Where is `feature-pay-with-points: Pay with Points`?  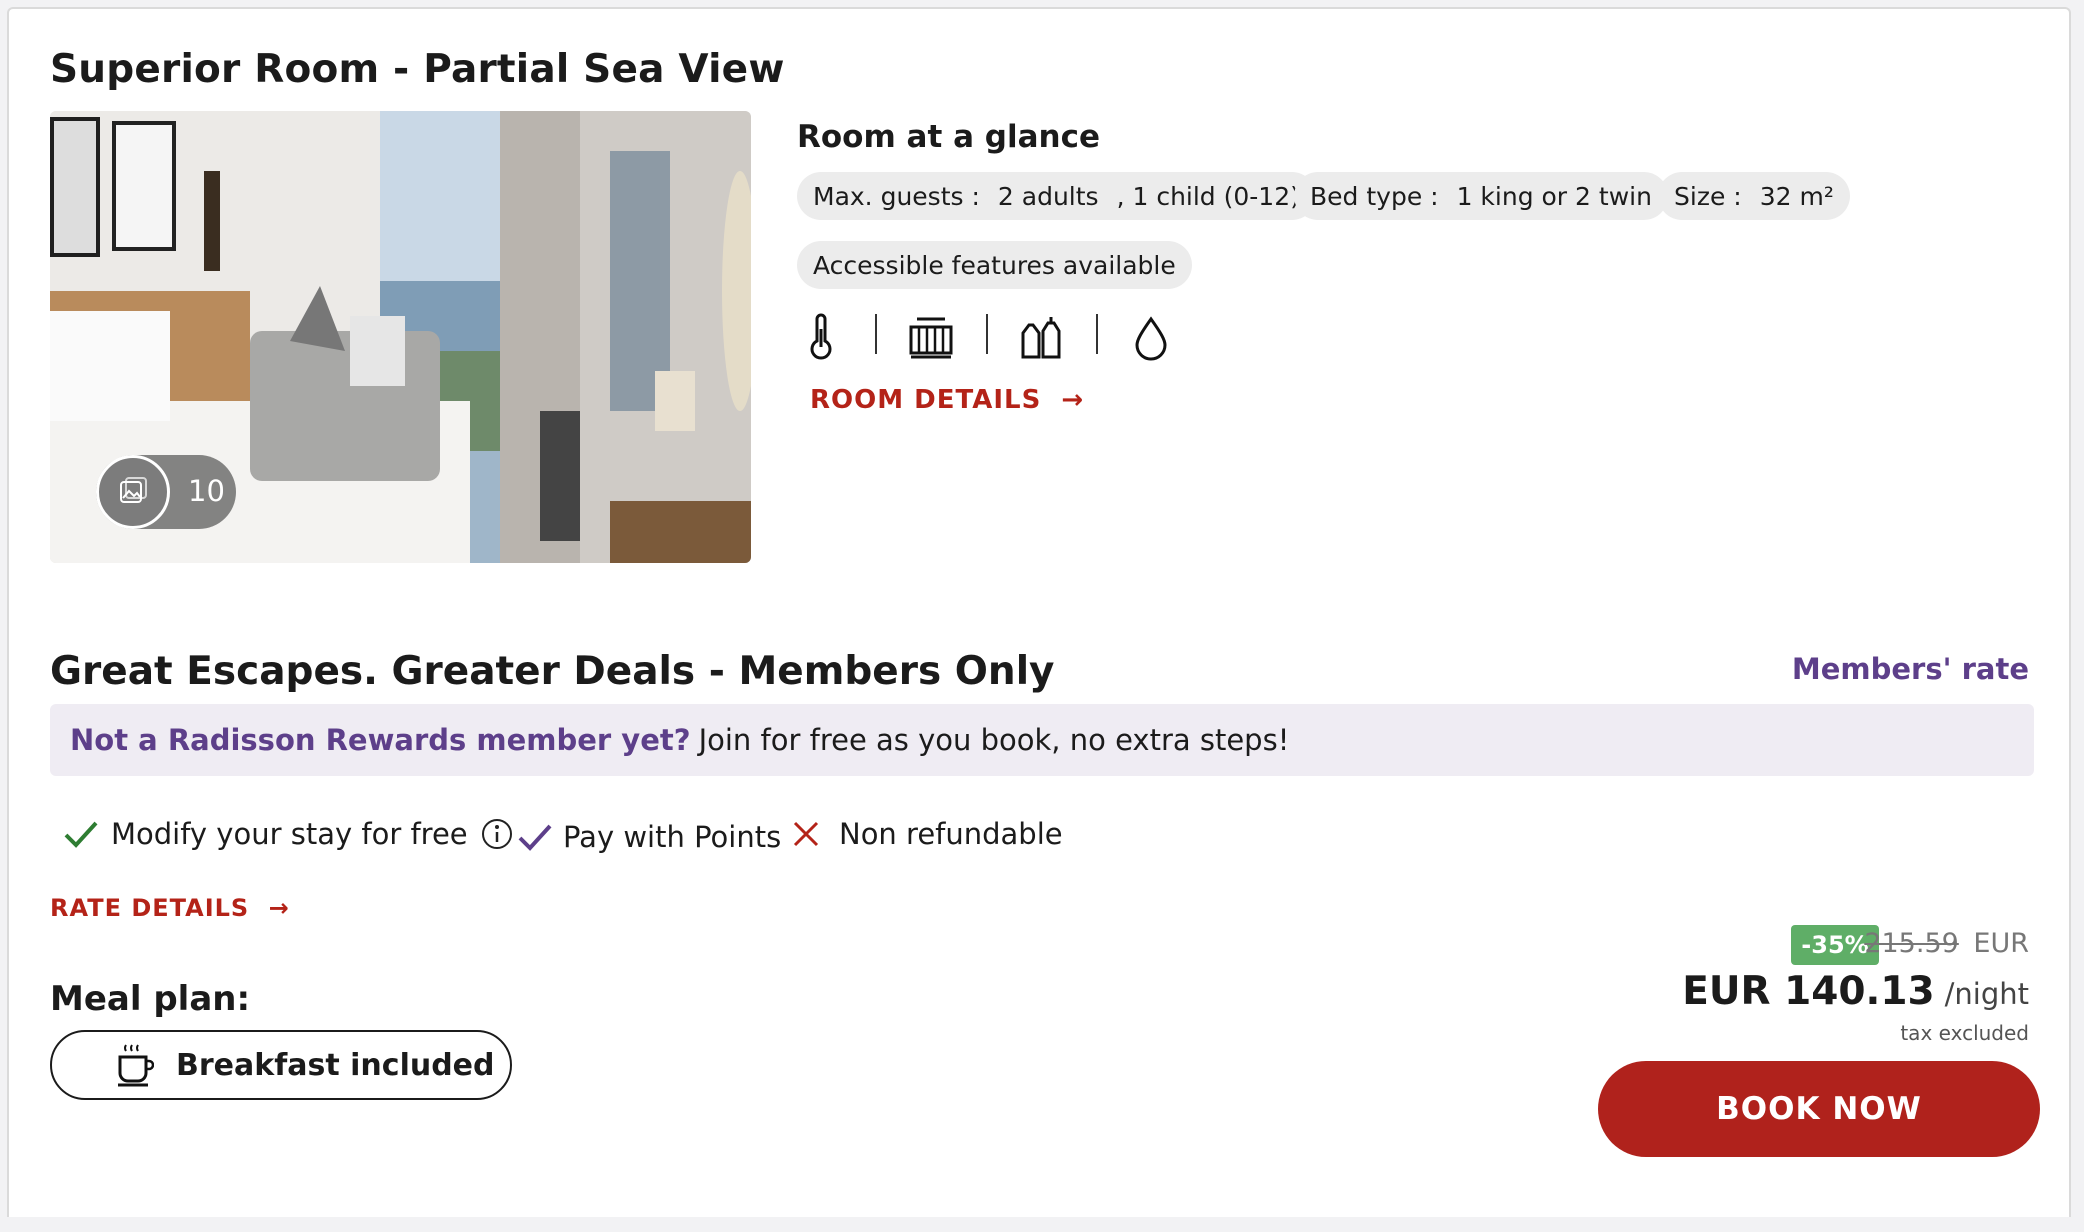 feature-pay-with-points: Pay with Points is located at coordinates (649, 837).